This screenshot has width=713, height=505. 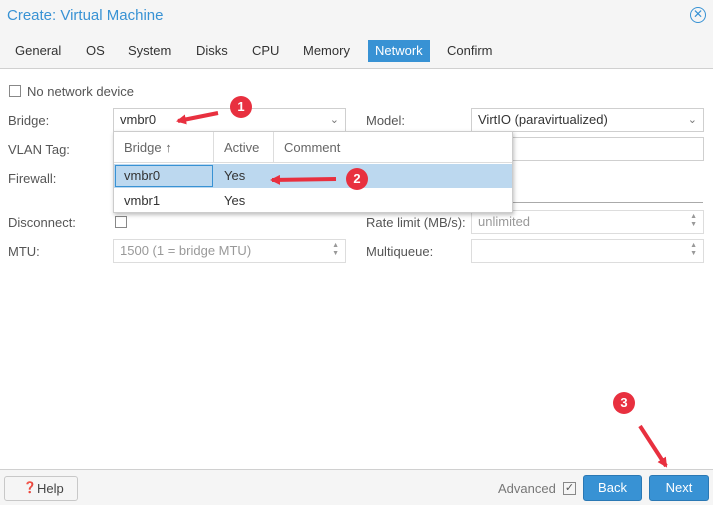 I want to click on annotation-badge-3: 3, so click(x=624, y=403).